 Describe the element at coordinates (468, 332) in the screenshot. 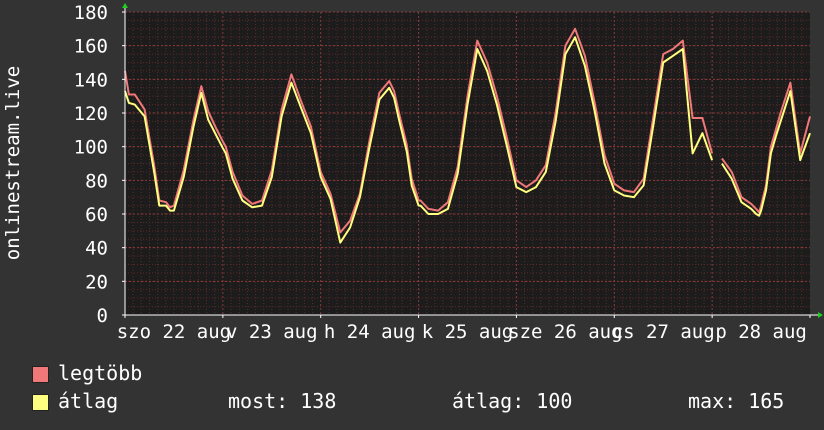

I see `x-tick-label: k 25 aug` at that location.